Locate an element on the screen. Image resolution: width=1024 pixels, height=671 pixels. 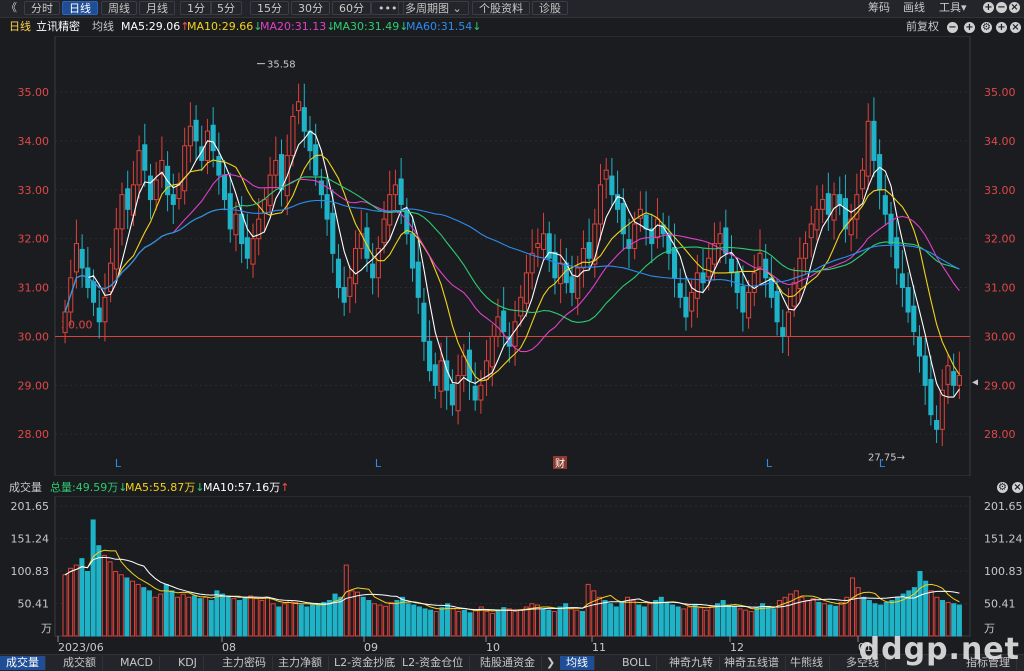
ma-label: 均线 is located at coordinates (103, 27).